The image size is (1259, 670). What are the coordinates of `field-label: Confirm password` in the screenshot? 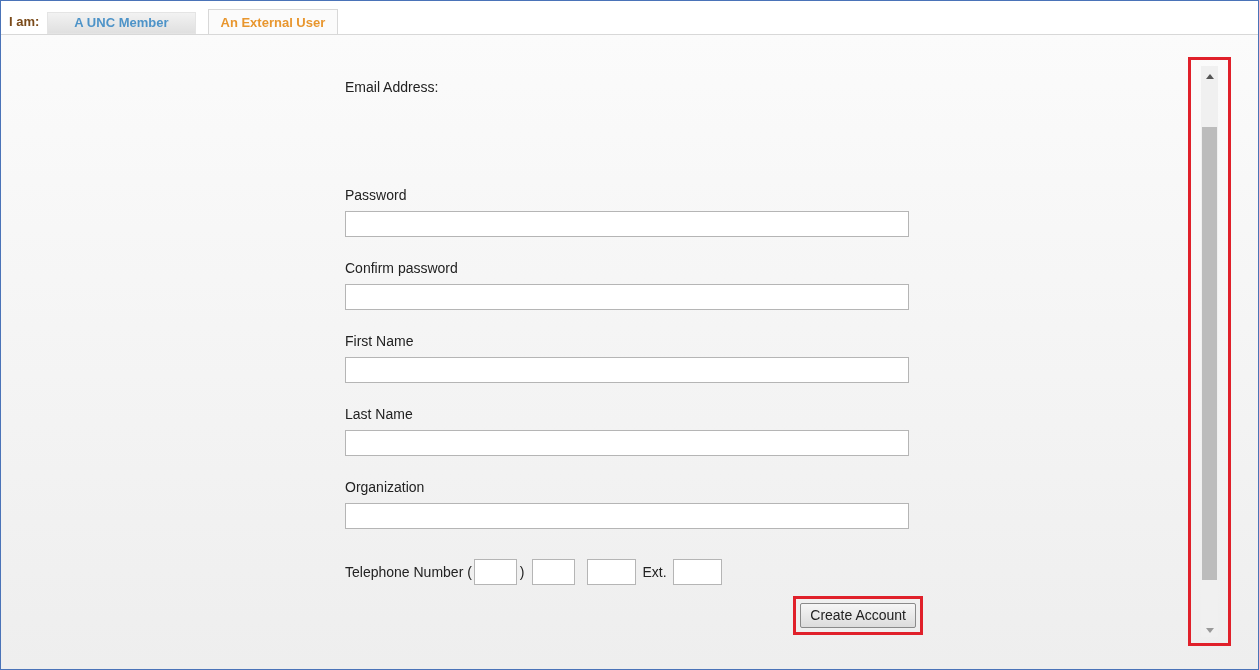 It's located at (402, 268).